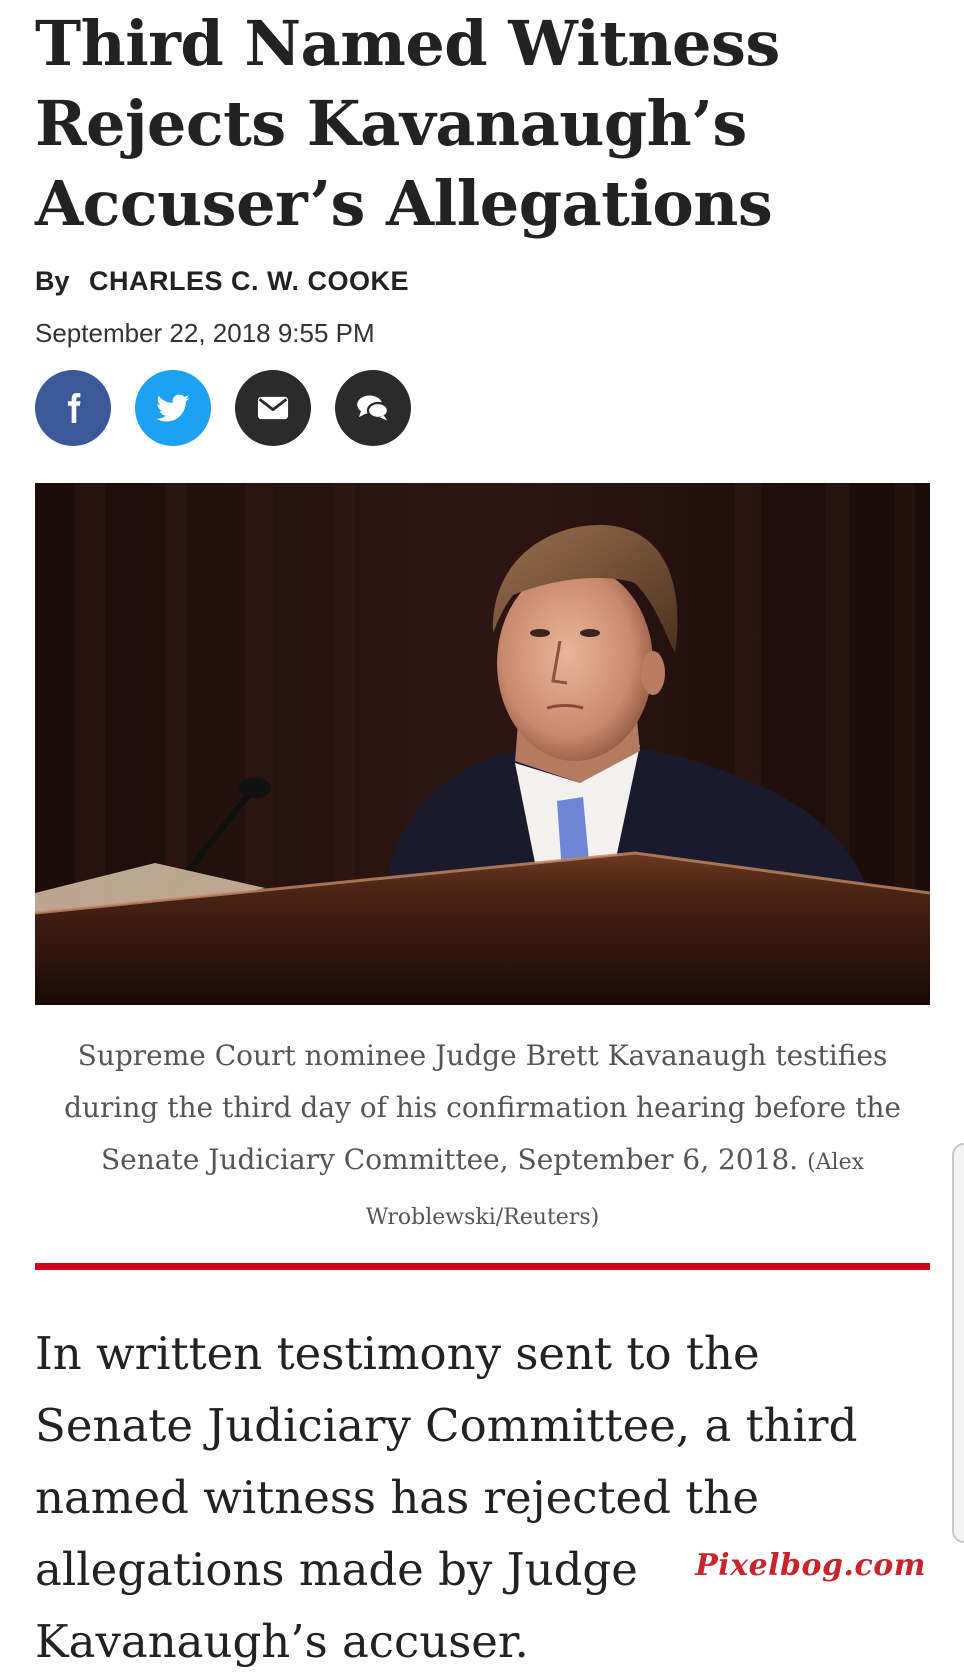 The image size is (964, 1678). What do you see at coordinates (52, 281) in the screenshot?
I see `byline-prefix: By` at bounding box center [52, 281].